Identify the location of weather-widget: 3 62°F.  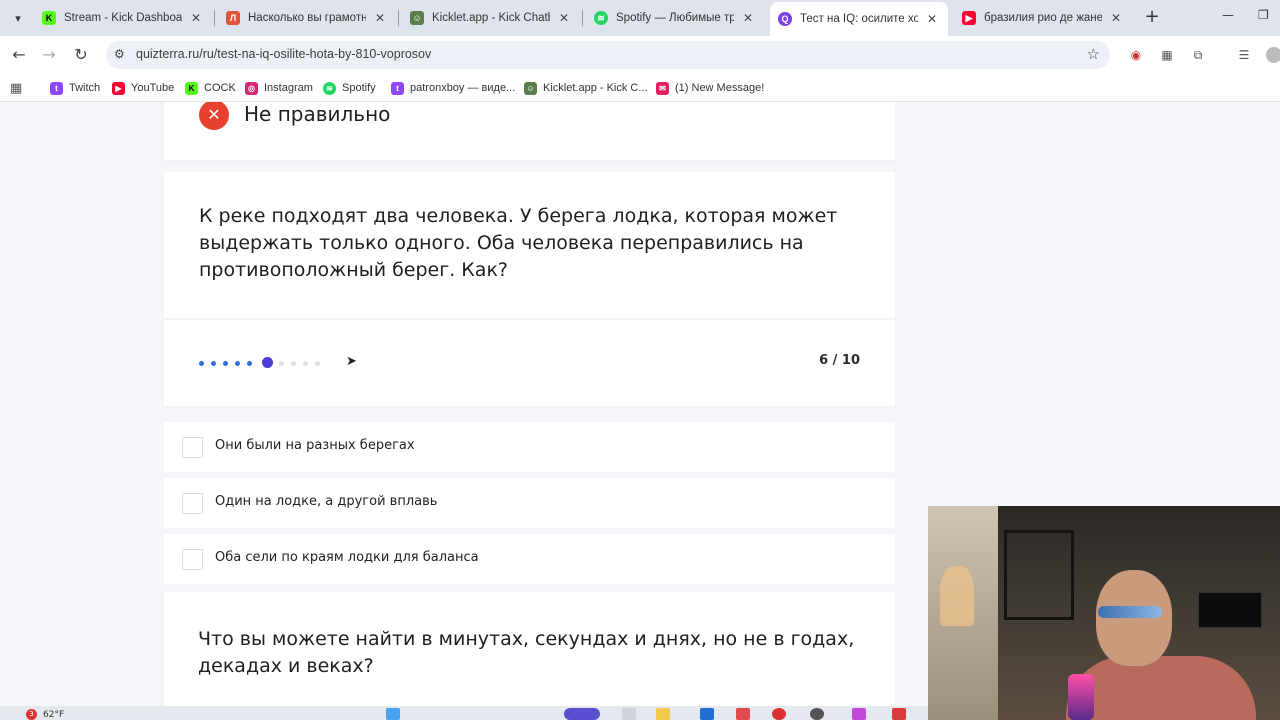
(45, 714).